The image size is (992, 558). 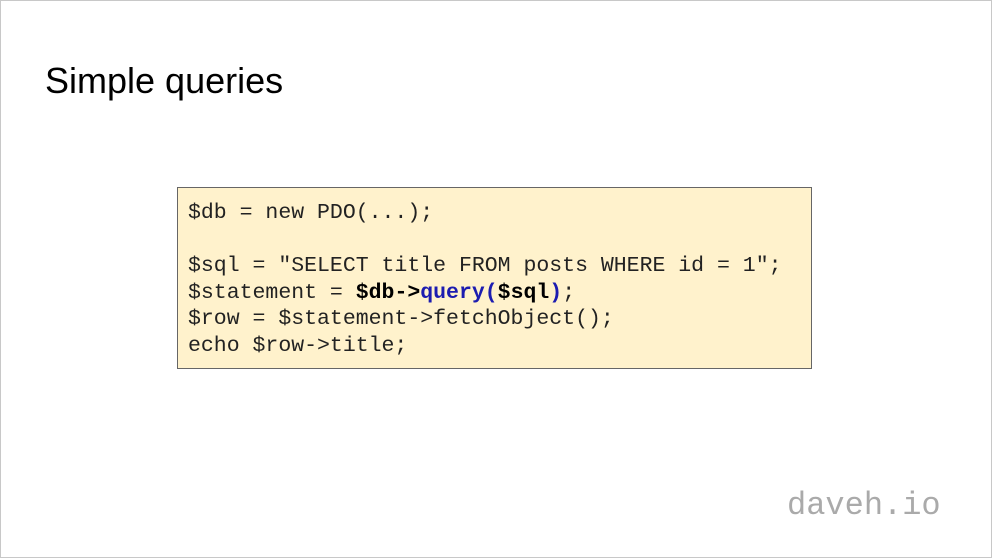 What do you see at coordinates (523, 292) in the screenshot?
I see `code-bold-arg: $sql` at bounding box center [523, 292].